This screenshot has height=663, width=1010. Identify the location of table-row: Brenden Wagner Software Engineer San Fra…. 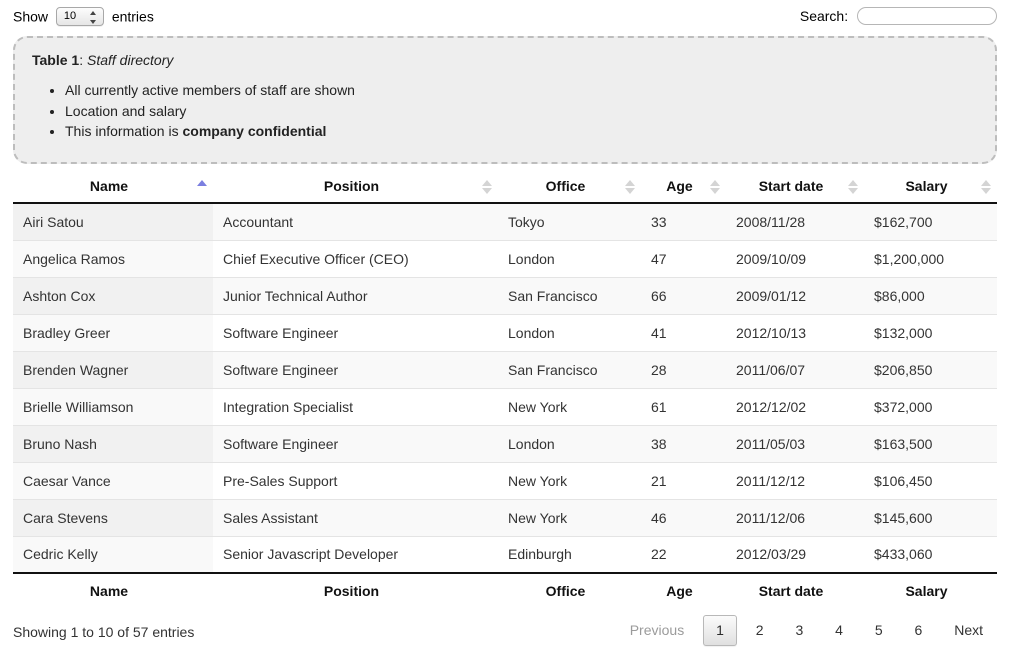
(505, 370).